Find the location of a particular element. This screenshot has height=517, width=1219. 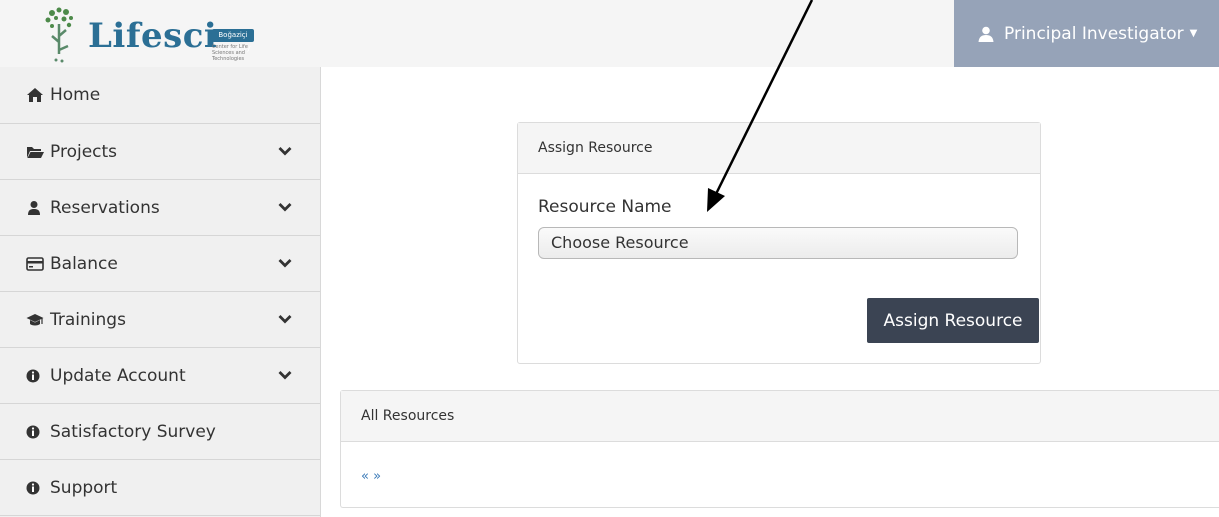

sidebar-item-update-account: Update Account is located at coordinates (160, 376).